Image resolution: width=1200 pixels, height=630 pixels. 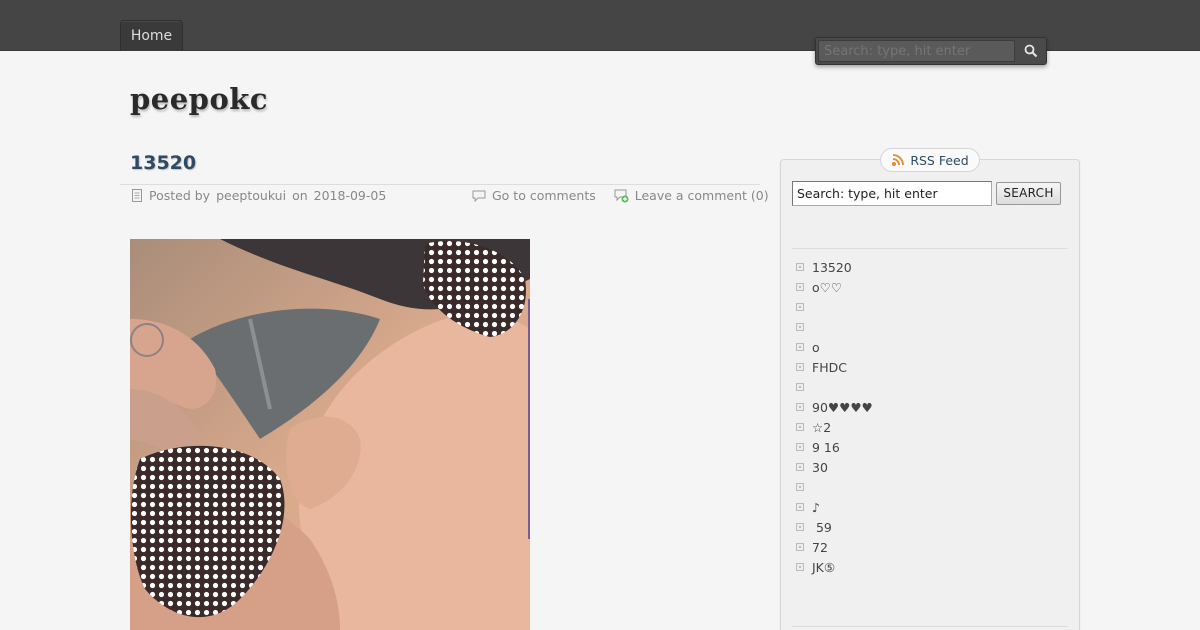 What do you see at coordinates (199, 99) in the screenshot?
I see `site-title: peepokc` at bounding box center [199, 99].